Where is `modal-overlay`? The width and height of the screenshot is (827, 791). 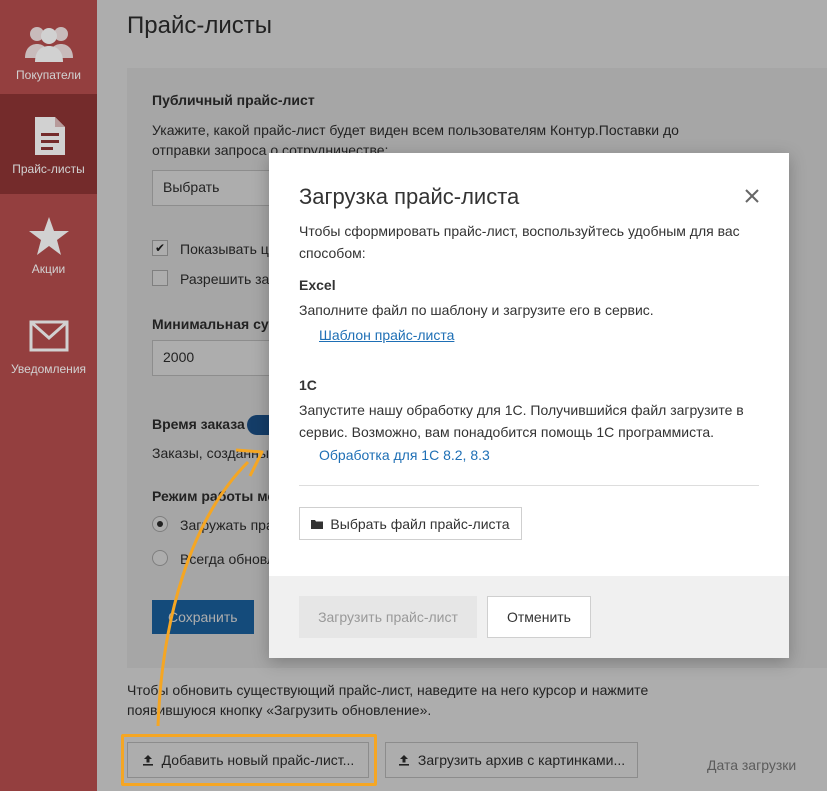
modal-overlay is located at coordinates (48, 395).